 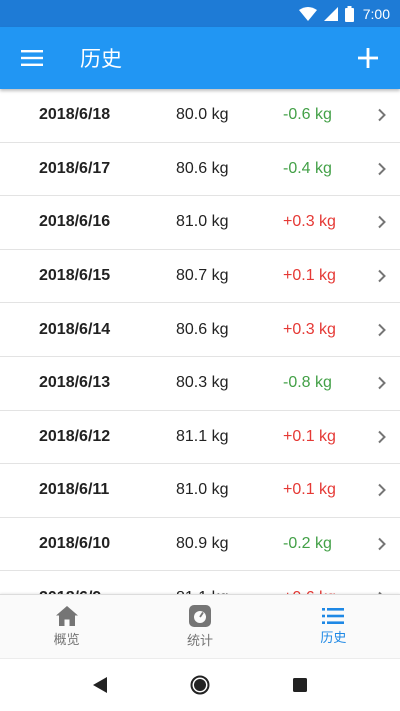 I want to click on history-row: 2018/6/11 81.0 kg +0.1 kg, so click(x=200, y=491).